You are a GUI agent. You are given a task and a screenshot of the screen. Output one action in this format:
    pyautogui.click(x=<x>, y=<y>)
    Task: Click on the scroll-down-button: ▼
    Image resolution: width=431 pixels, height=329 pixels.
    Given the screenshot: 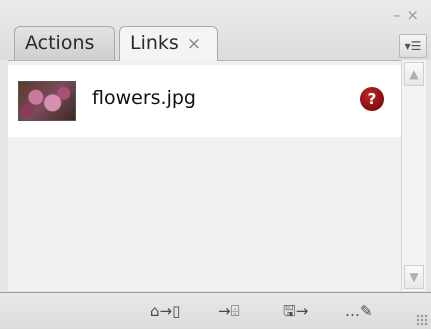 What is the action you would take?
    pyautogui.click(x=414, y=277)
    